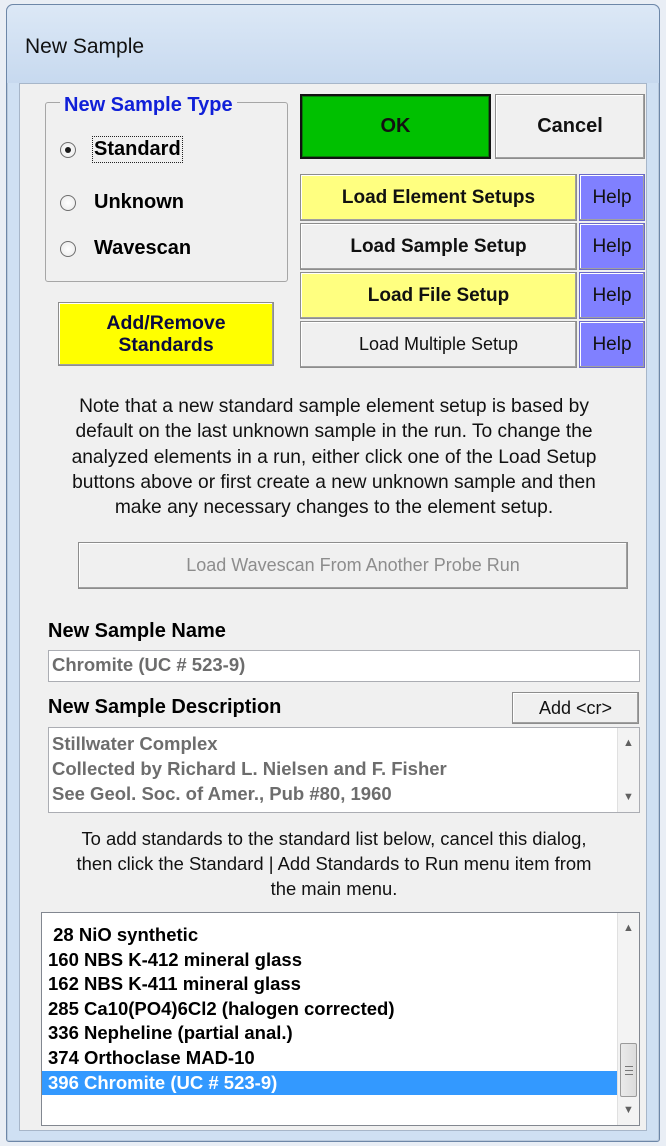 The image size is (666, 1146). What do you see at coordinates (135, 743) in the screenshot?
I see `description-line: Stillwater Complex` at bounding box center [135, 743].